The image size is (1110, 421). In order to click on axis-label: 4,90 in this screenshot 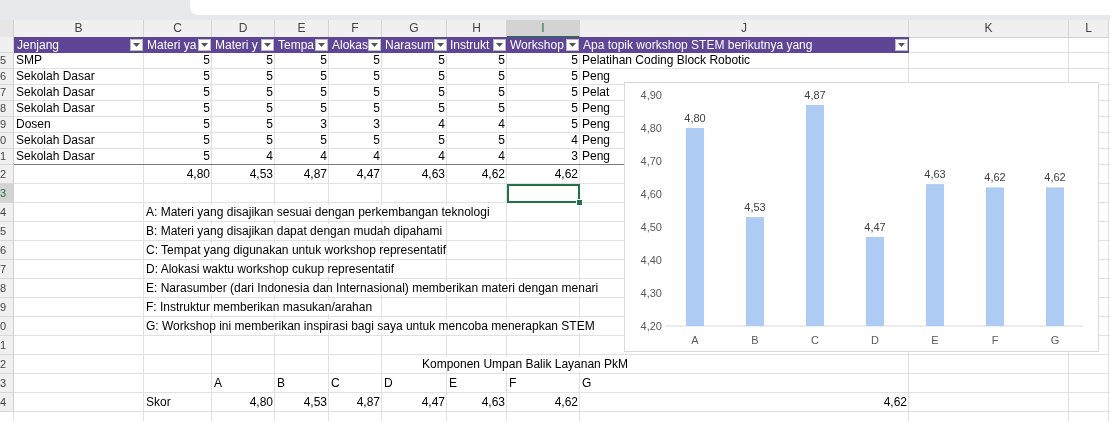, I will do `click(651, 95)`.